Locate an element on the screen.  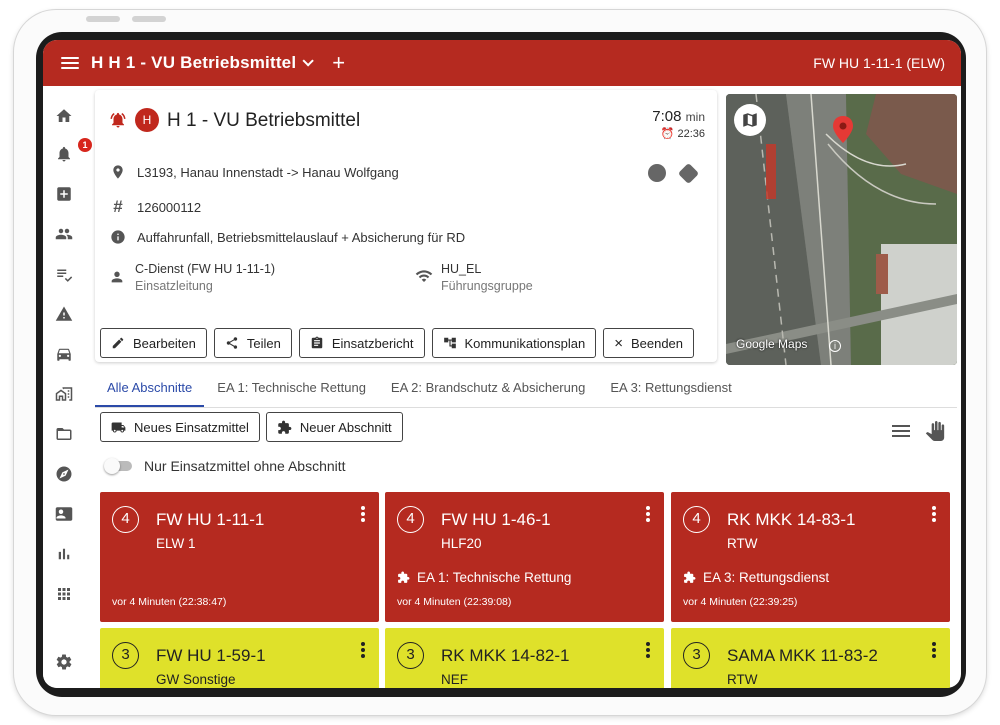
tab-ea3: EA 3: Rettungsdienst is located at coordinates (670, 388).